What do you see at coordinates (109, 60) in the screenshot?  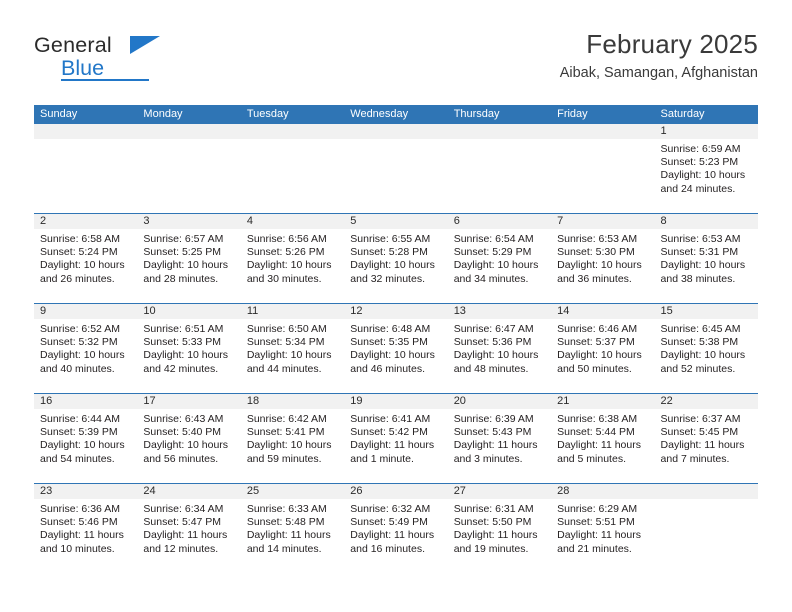 I see `general-blue-logo: General Blue` at bounding box center [109, 60].